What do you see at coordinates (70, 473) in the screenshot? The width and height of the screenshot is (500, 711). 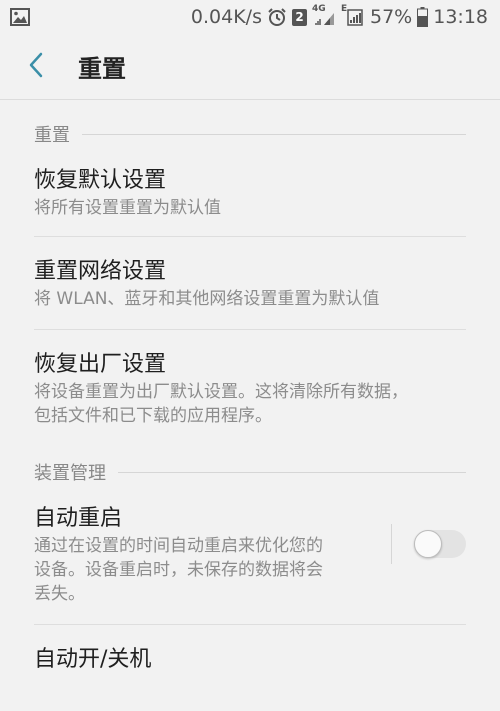 I see `section-title: 装置管理` at bounding box center [70, 473].